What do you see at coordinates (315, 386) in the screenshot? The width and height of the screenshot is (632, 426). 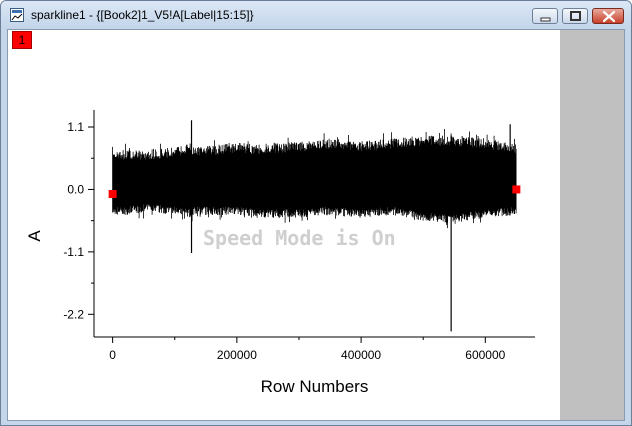 I see `x-axis-title: Row Numbers` at bounding box center [315, 386].